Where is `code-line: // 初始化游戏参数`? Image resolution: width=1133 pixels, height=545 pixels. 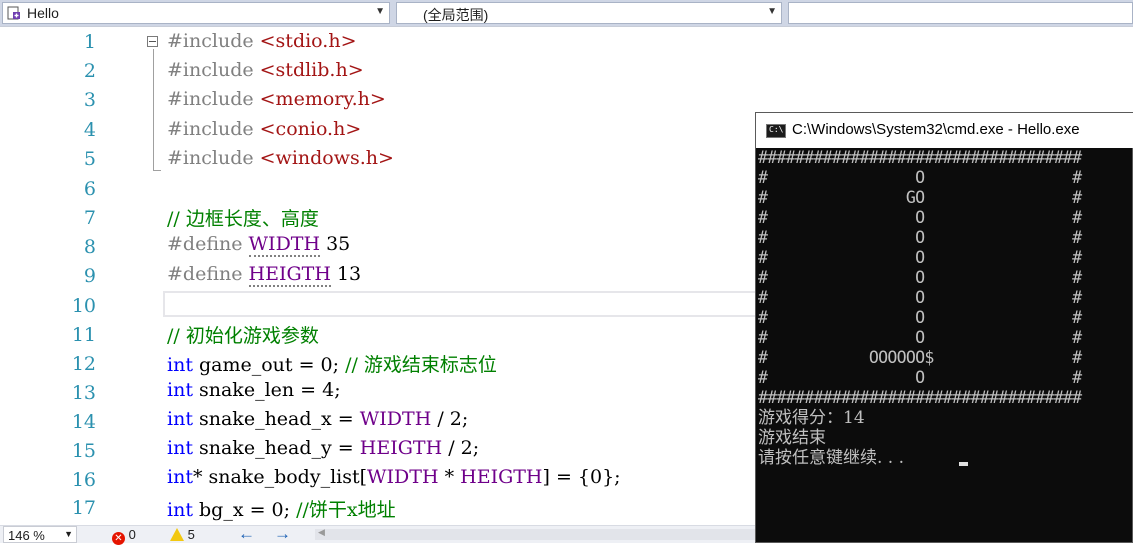
code-line: // 初始化游戏参数 is located at coordinates (243, 334).